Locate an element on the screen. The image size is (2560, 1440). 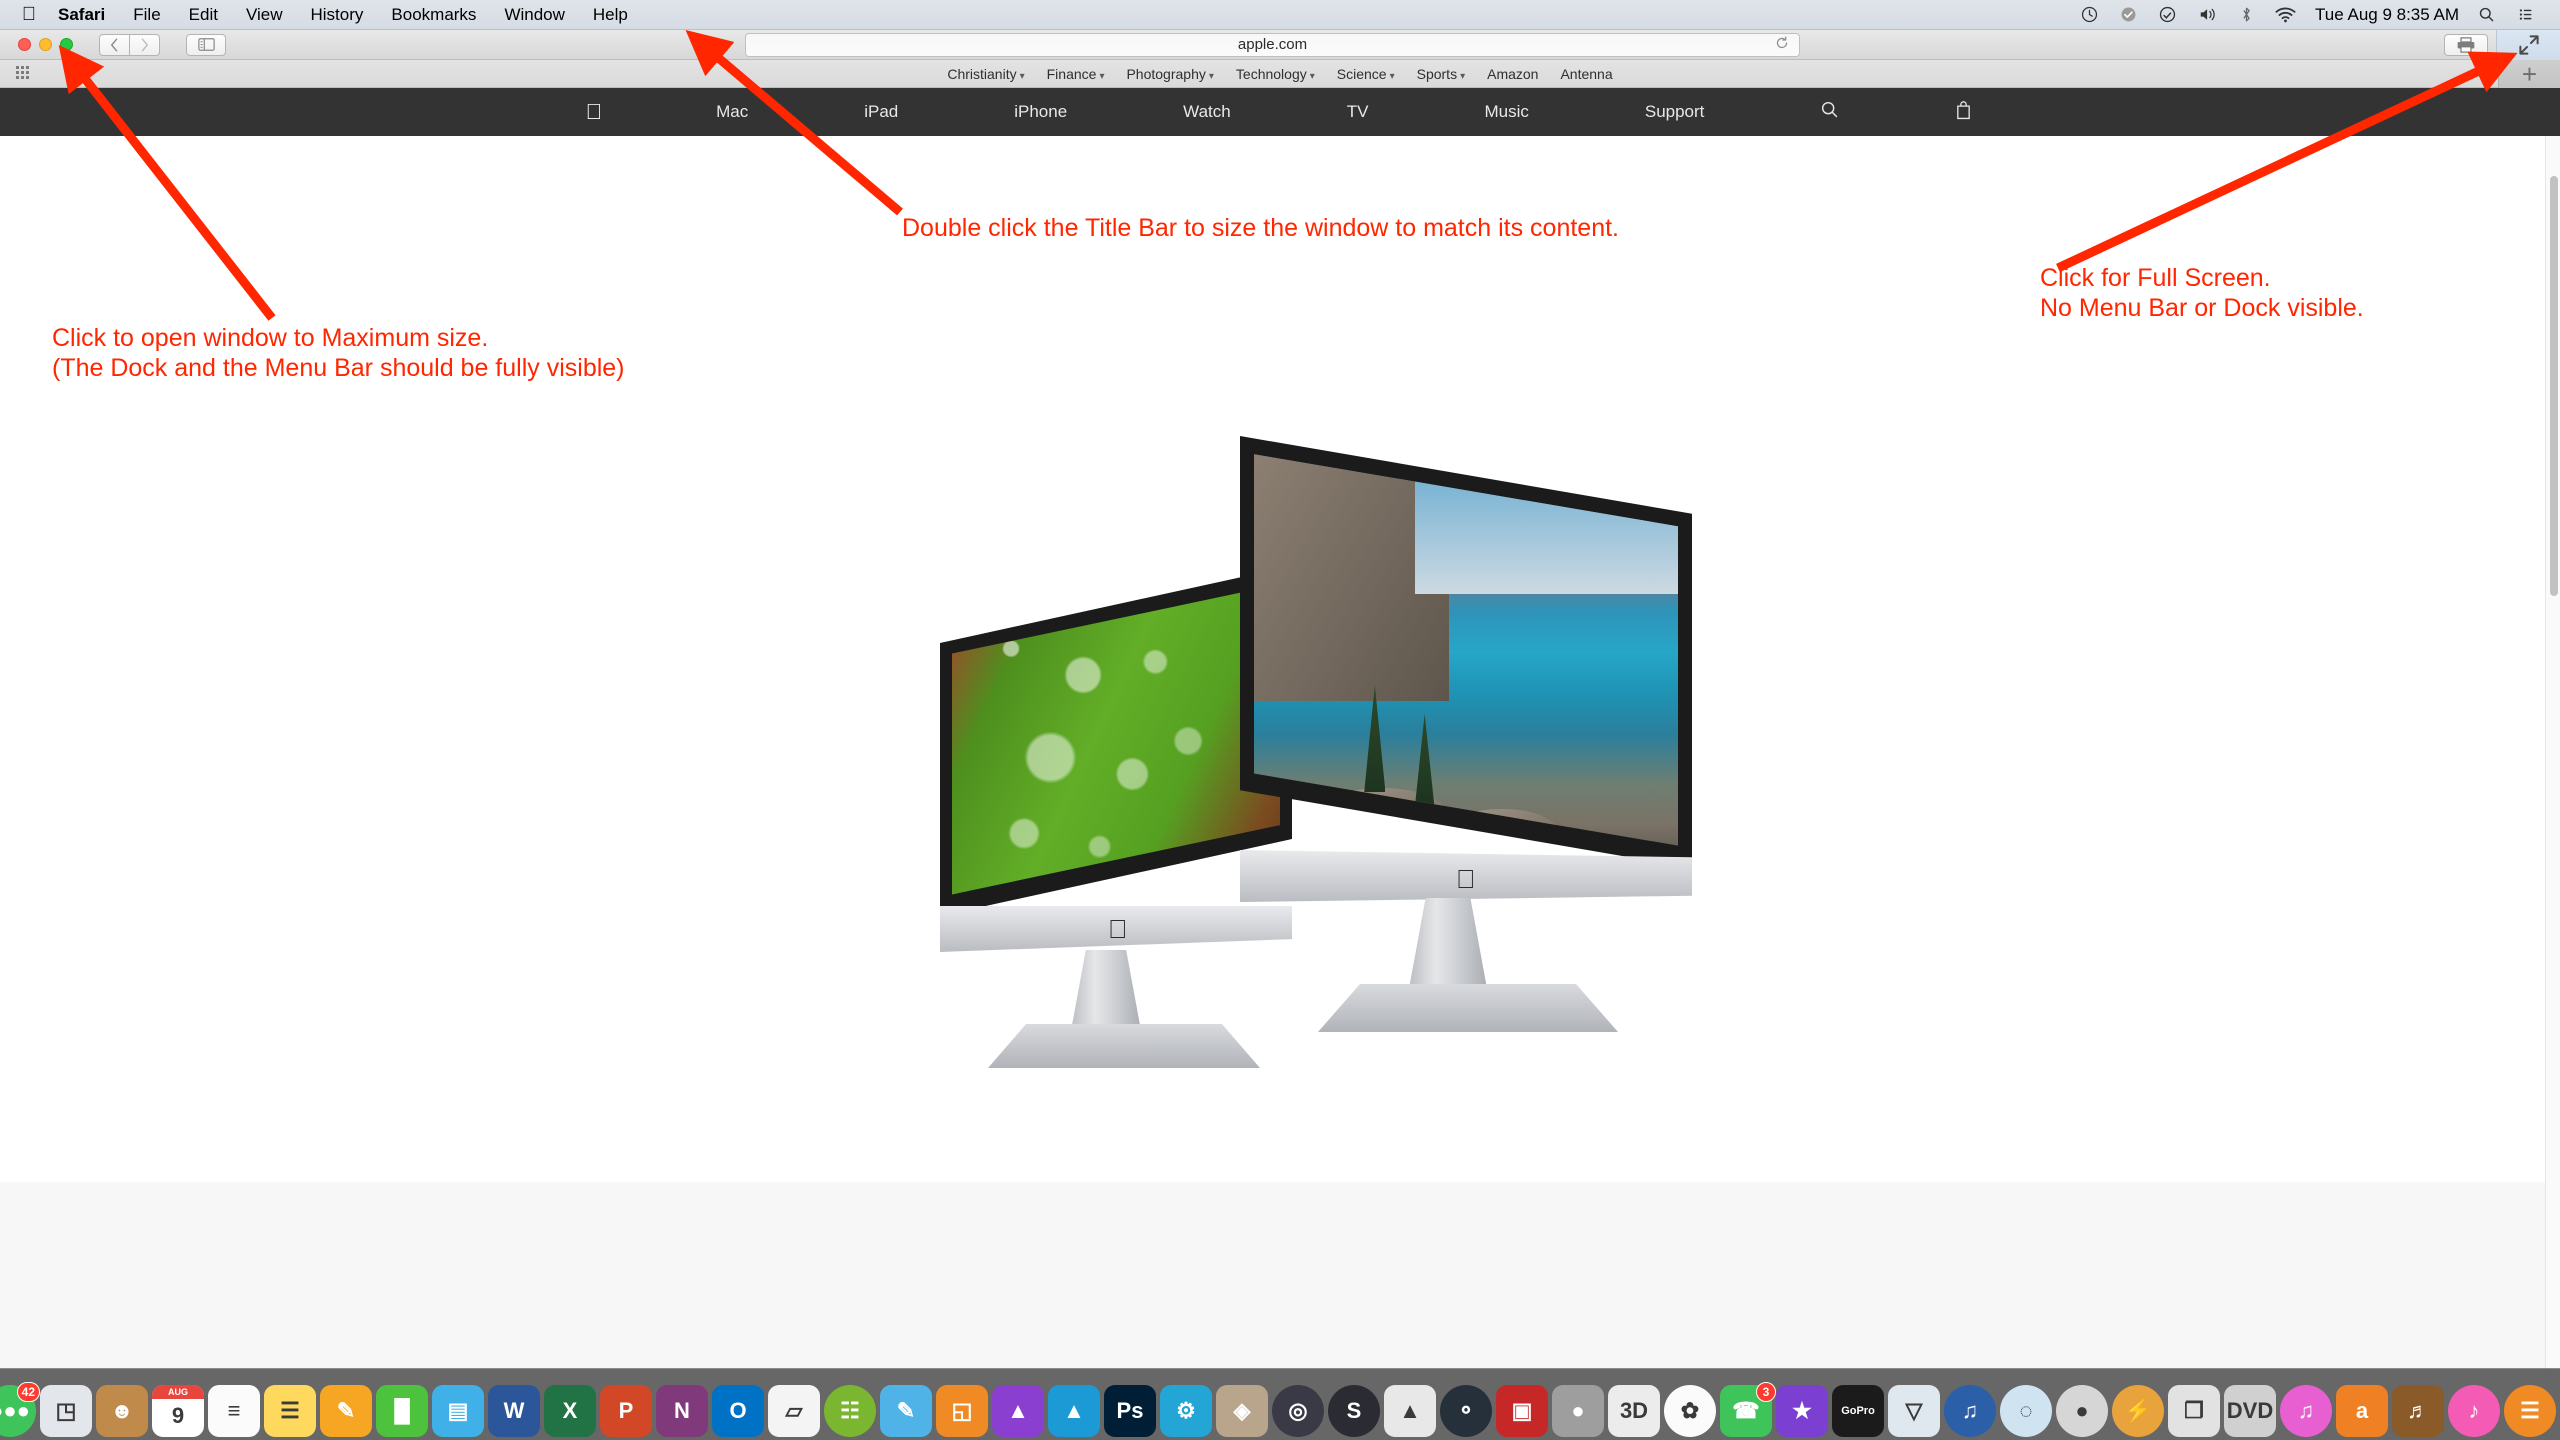
dock-item-dvd-disc: ● is located at coordinates (2082, 1411).